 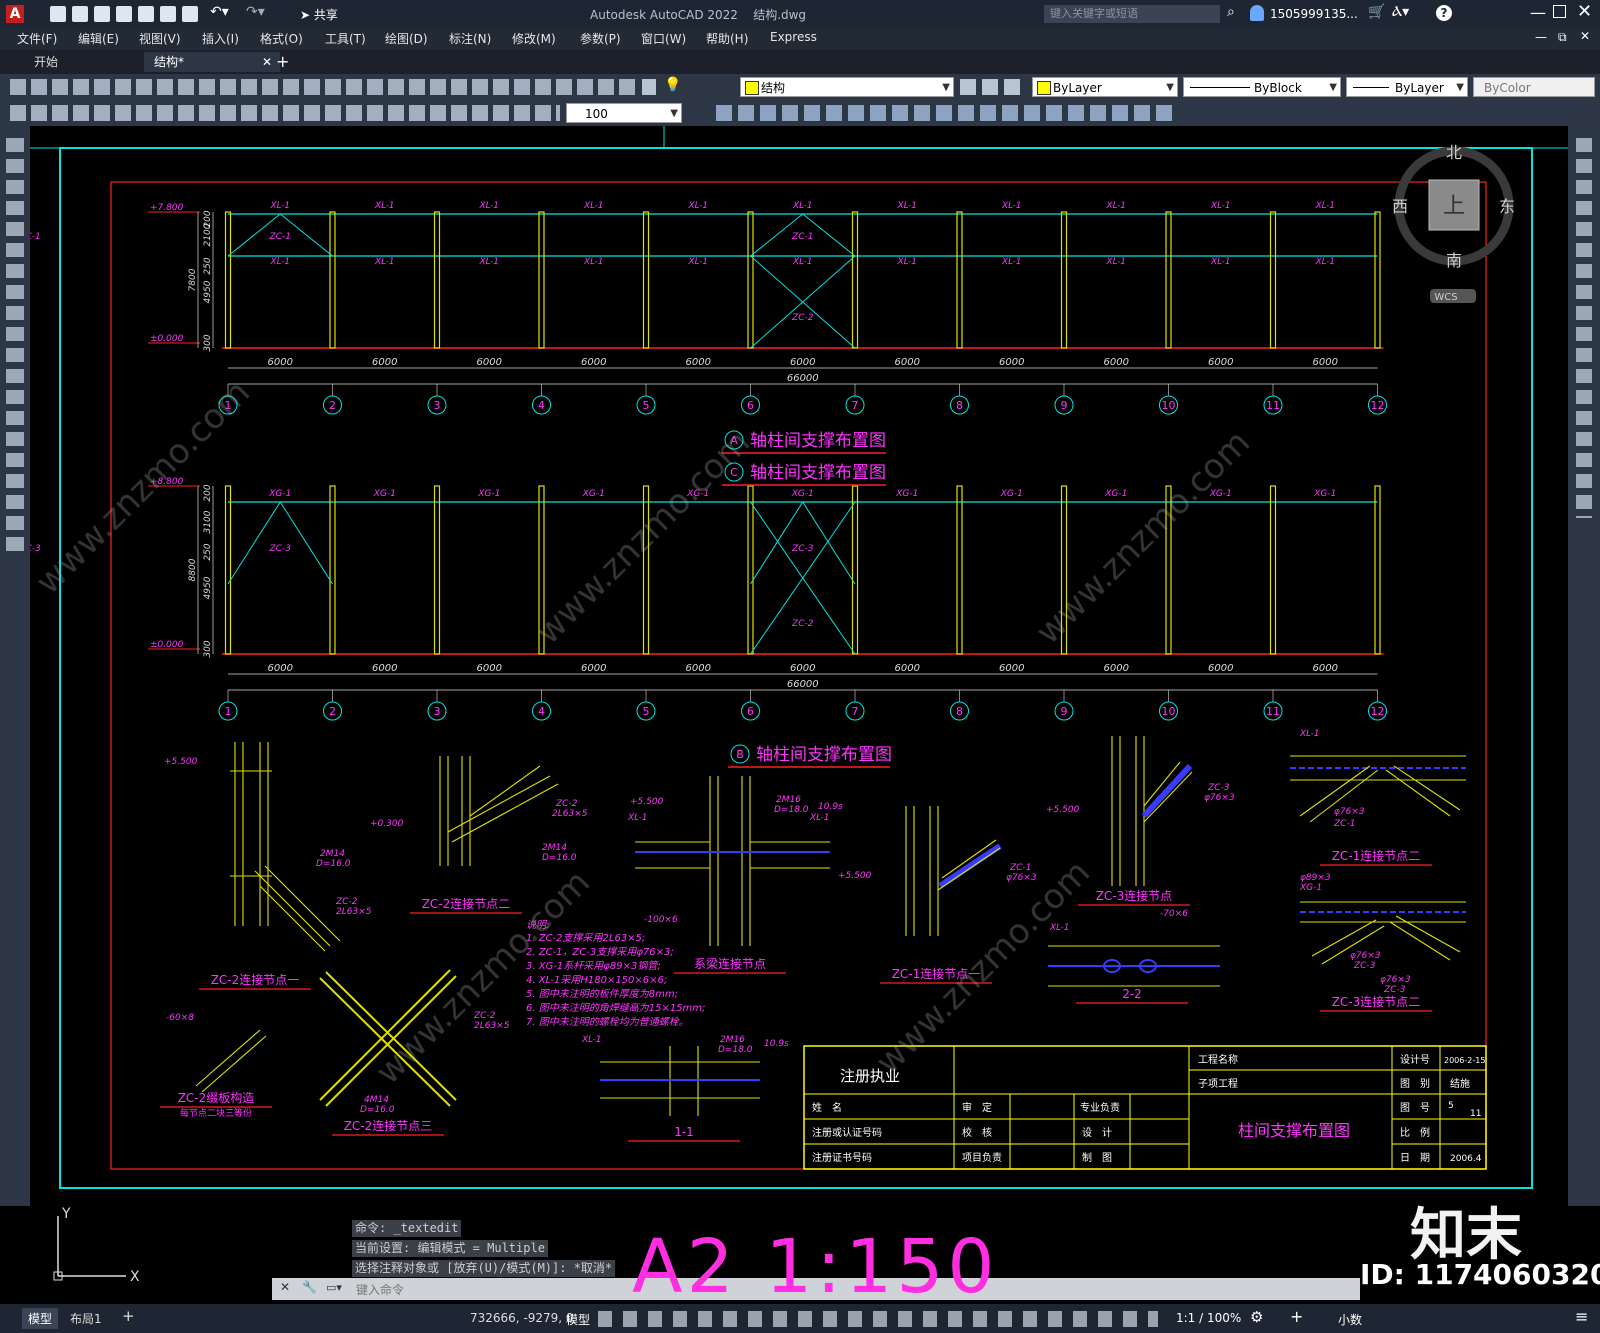 I want to click on layer-name: 结构, so click(x=773, y=88).